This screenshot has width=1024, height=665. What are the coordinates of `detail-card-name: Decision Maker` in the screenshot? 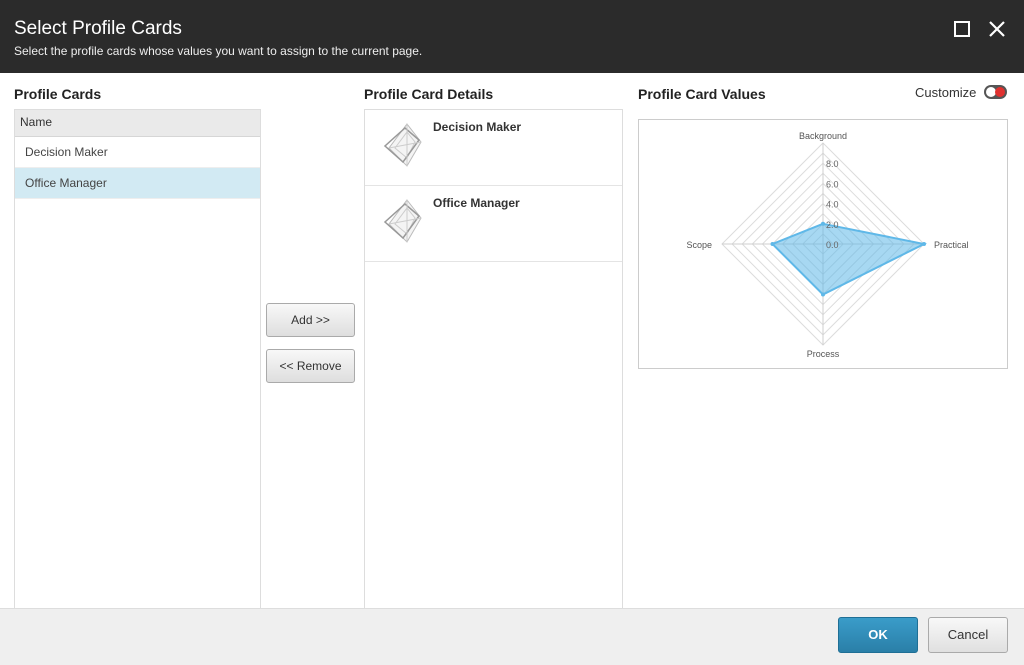 It's located at (477, 127).